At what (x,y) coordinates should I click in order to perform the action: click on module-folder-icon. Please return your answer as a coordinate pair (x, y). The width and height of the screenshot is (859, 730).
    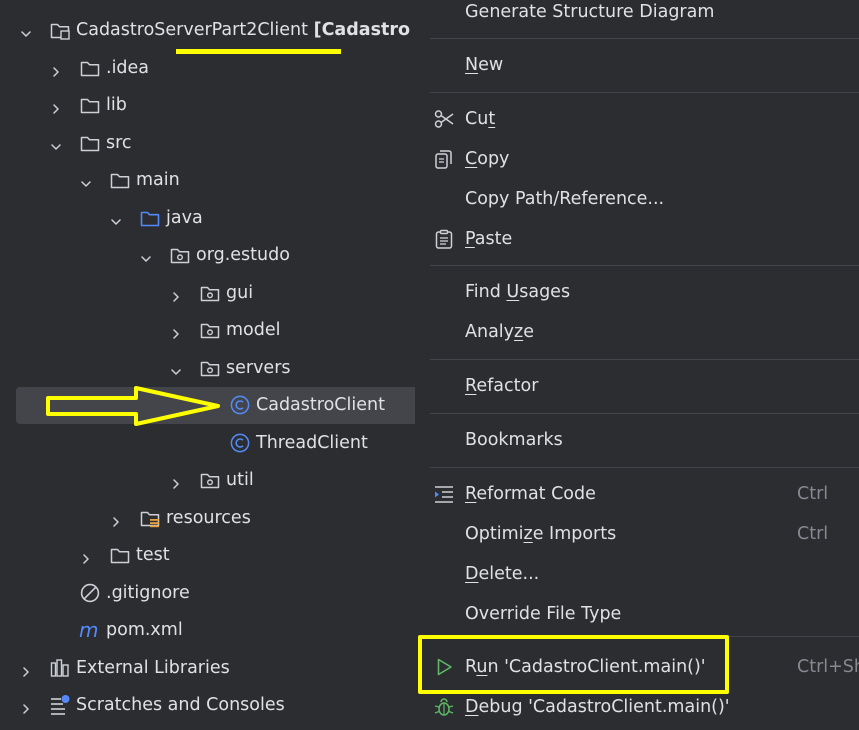
    Looking at the image, I should click on (60, 30).